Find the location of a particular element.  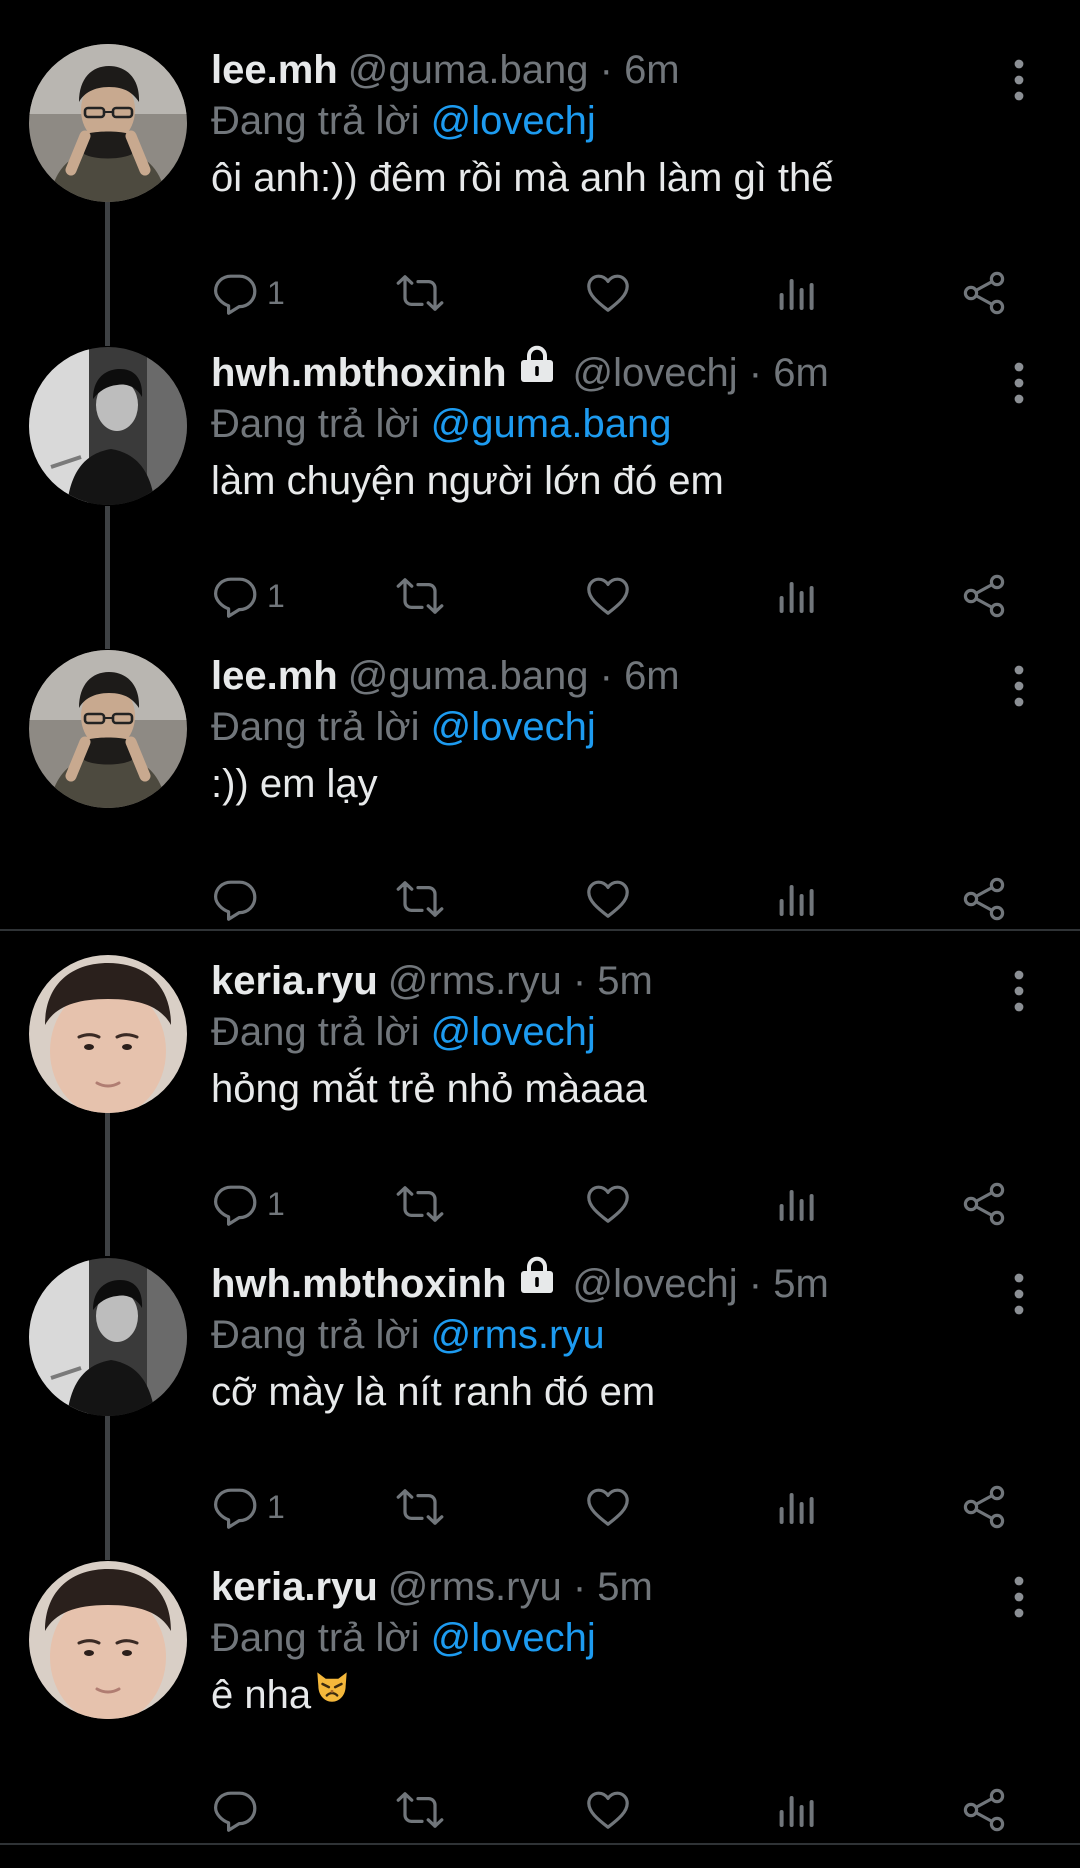

avatar-keria-image is located at coordinates (108, 1034).